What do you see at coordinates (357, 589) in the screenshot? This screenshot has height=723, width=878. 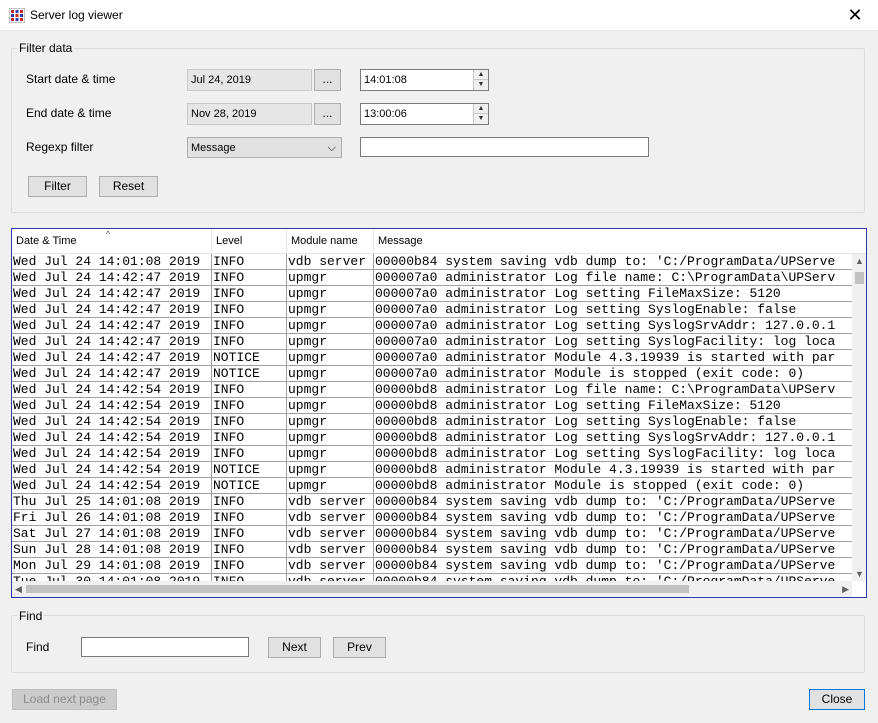 I see `horizontal-scroll-thumb` at bounding box center [357, 589].